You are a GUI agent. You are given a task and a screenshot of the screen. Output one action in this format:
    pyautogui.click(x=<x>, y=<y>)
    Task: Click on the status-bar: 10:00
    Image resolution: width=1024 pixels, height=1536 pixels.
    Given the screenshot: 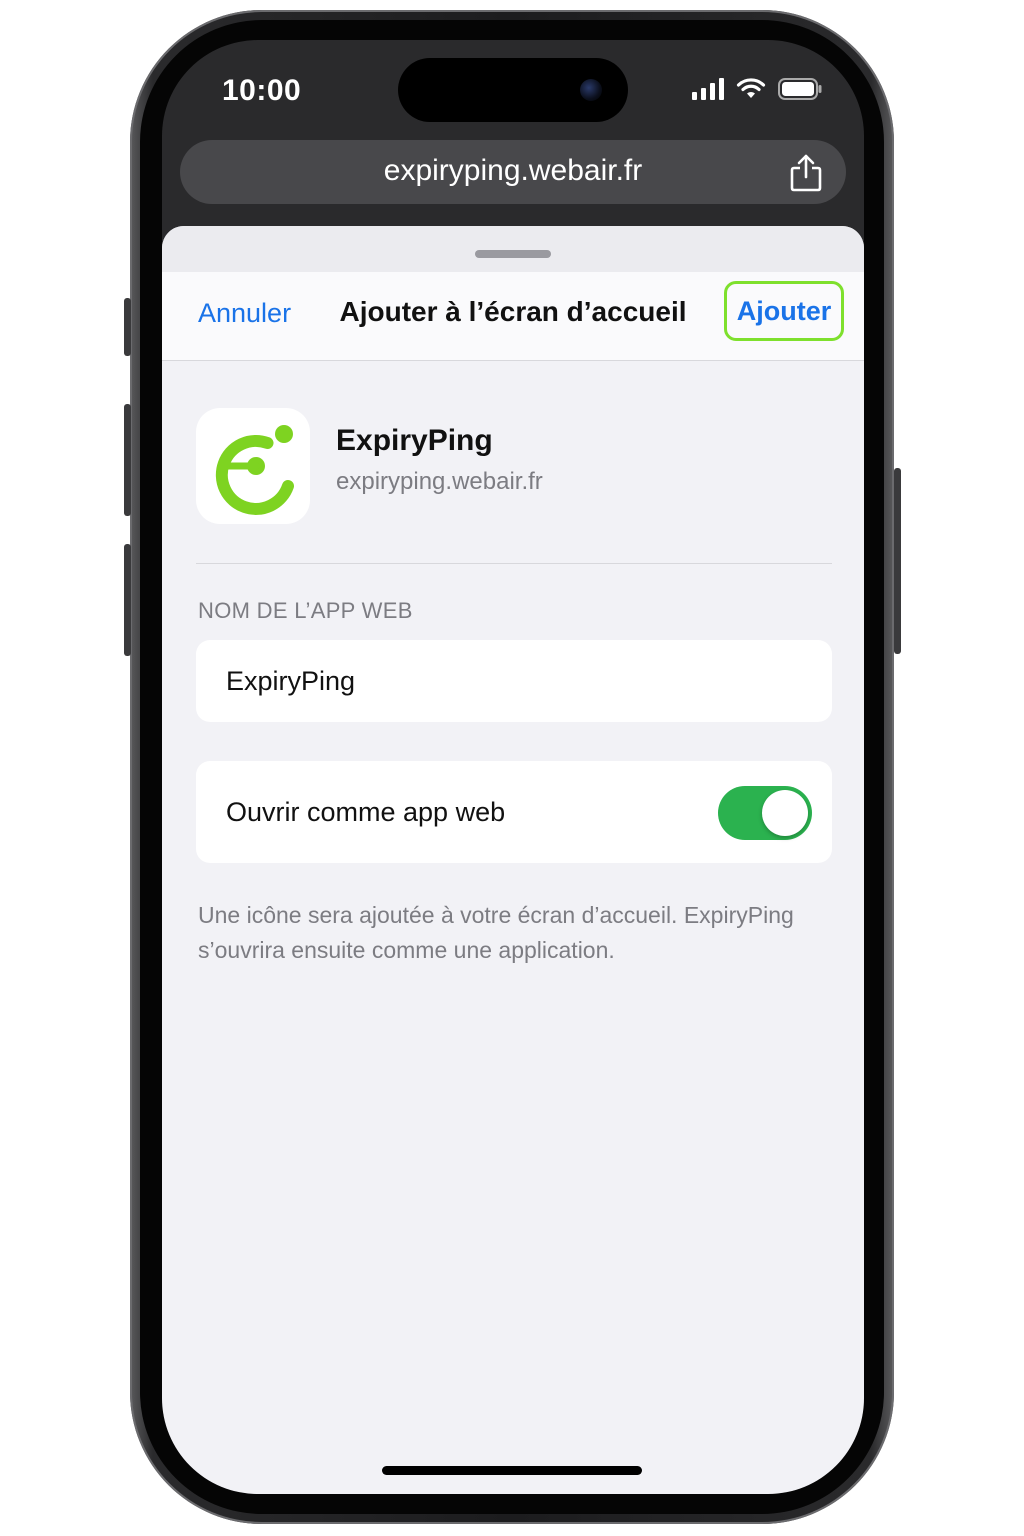 What is the action you would take?
    pyautogui.click(x=513, y=90)
    